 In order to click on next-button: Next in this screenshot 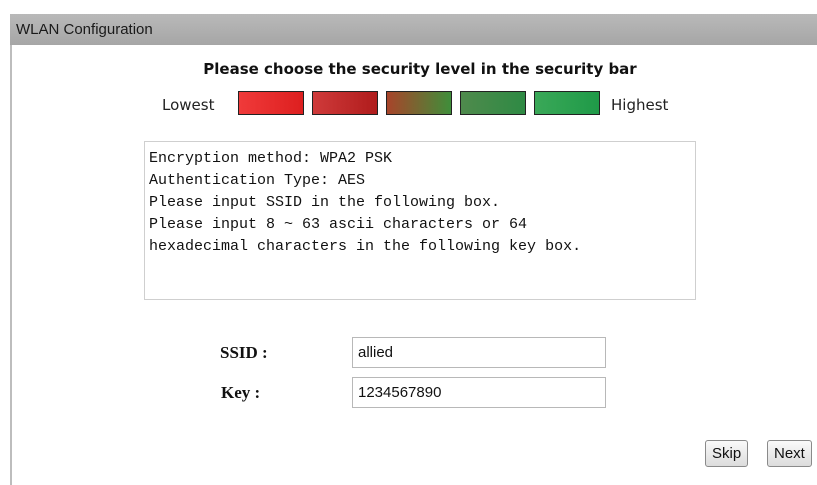, I will do `click(789, 453)`.